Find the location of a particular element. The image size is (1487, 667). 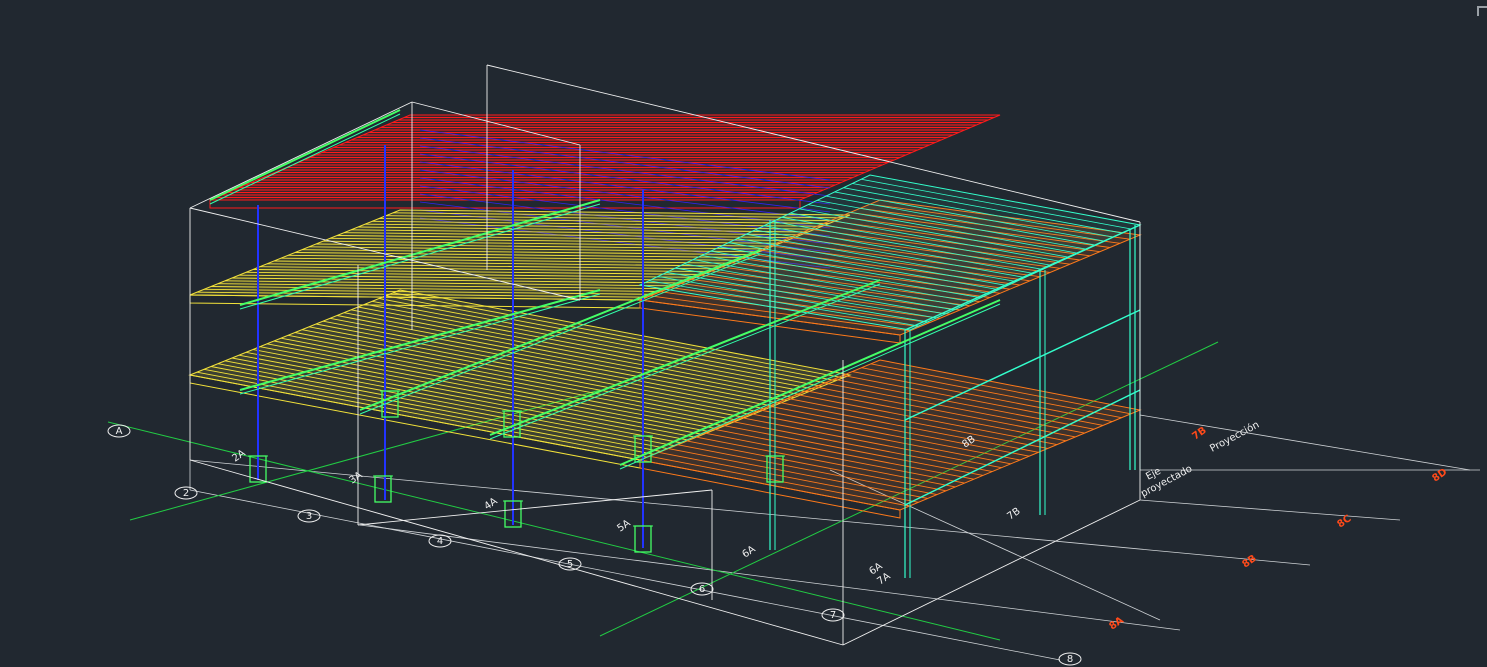

grid-bubble-label: 8 is located at coordinates (1070, 659).